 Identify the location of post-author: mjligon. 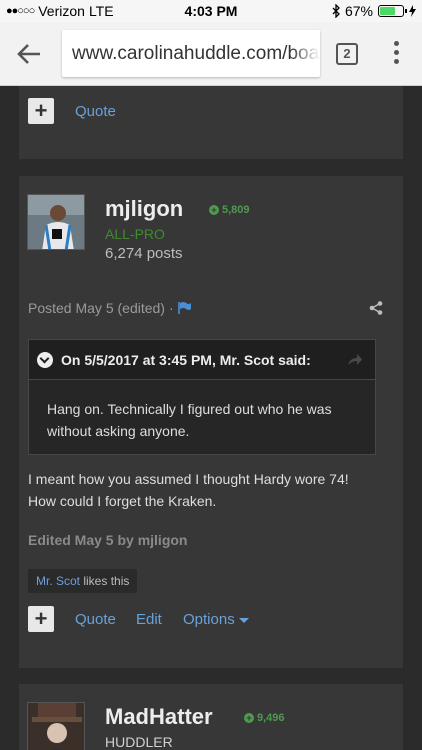
(144, 209).